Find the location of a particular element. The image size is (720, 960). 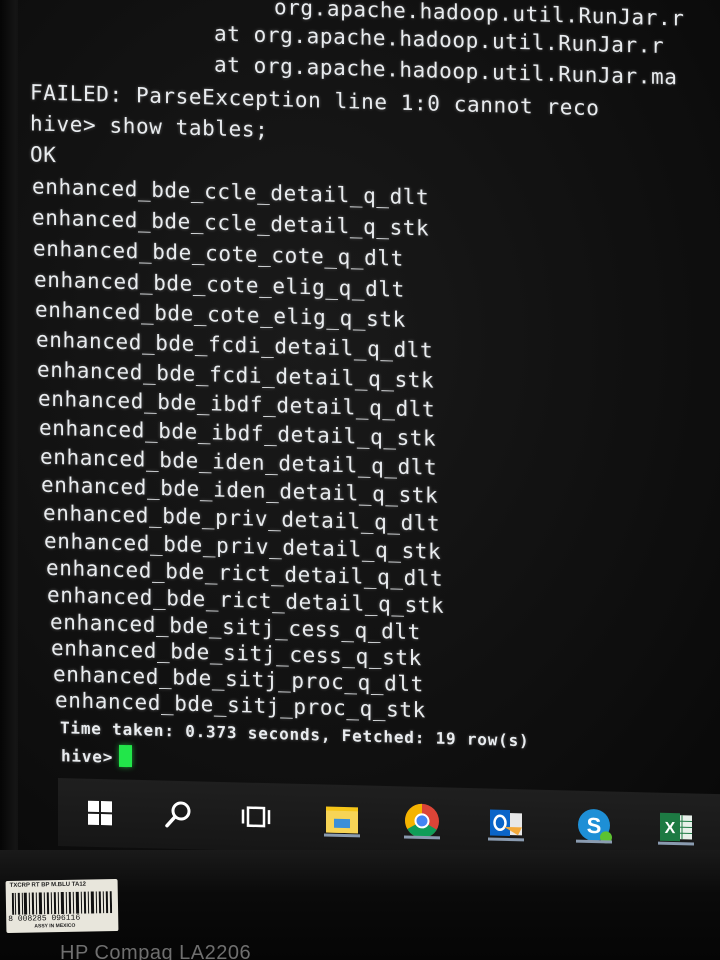

hive-prompt-line: hive> is located at coordinates (97, 755).